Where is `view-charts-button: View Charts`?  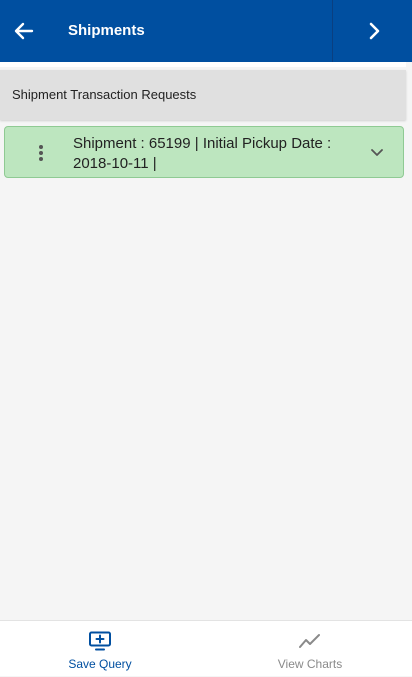
view-charts-button: View Charts is located at coordinates (310, 649).